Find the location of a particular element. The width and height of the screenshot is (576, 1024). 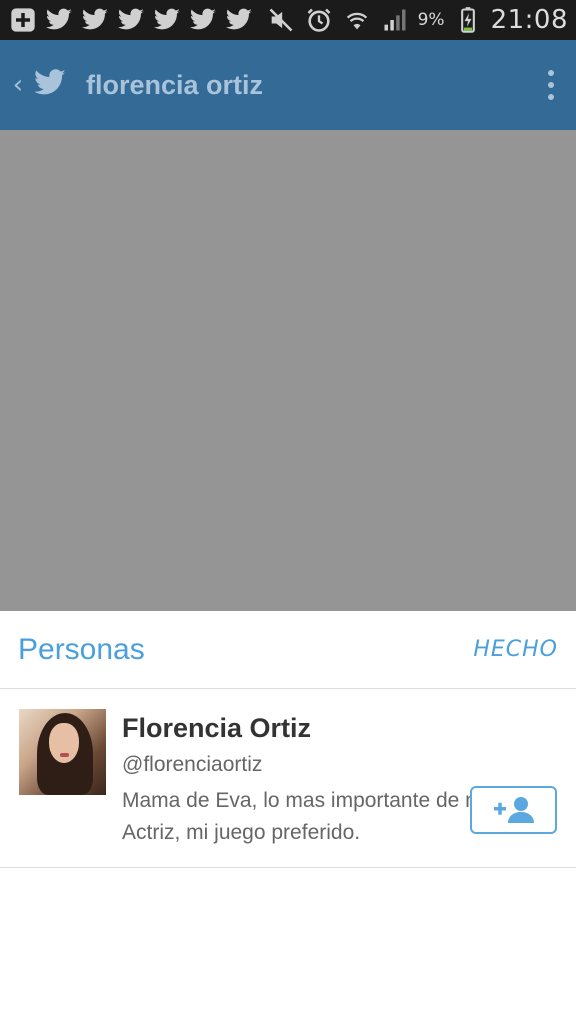

mute-icon is located at coordinates (281, 20).